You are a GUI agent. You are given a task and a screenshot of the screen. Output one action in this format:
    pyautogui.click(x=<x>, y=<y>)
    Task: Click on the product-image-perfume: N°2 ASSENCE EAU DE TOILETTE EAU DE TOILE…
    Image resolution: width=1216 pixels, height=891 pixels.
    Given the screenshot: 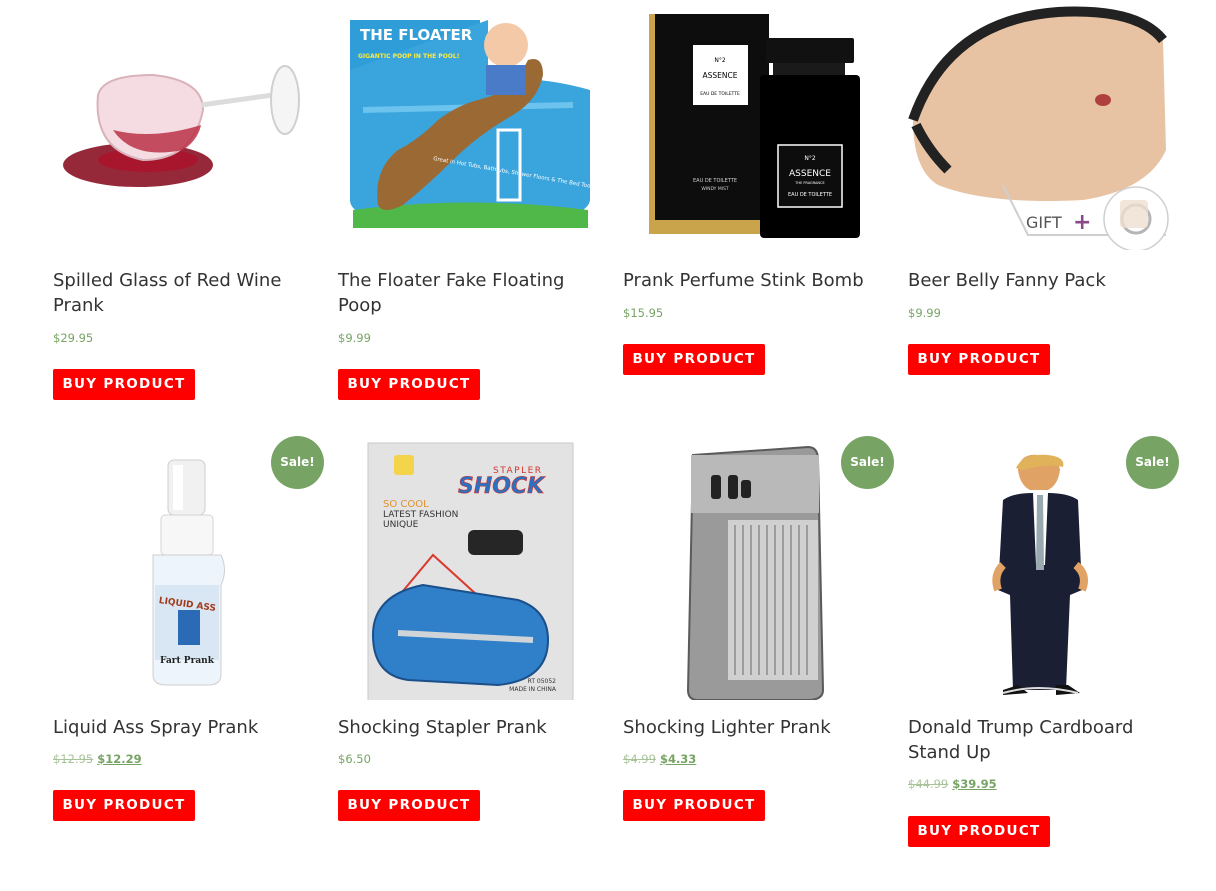 What is the action you would take?
    pyautogui.click(x=755, y=125)
    